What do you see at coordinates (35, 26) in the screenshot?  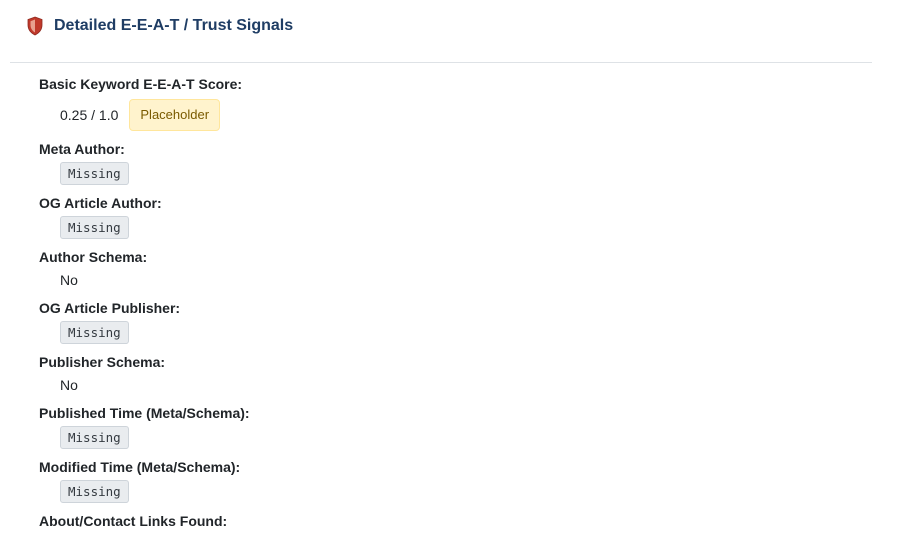 I see `shield-icon` at bounding box center [35, 26].